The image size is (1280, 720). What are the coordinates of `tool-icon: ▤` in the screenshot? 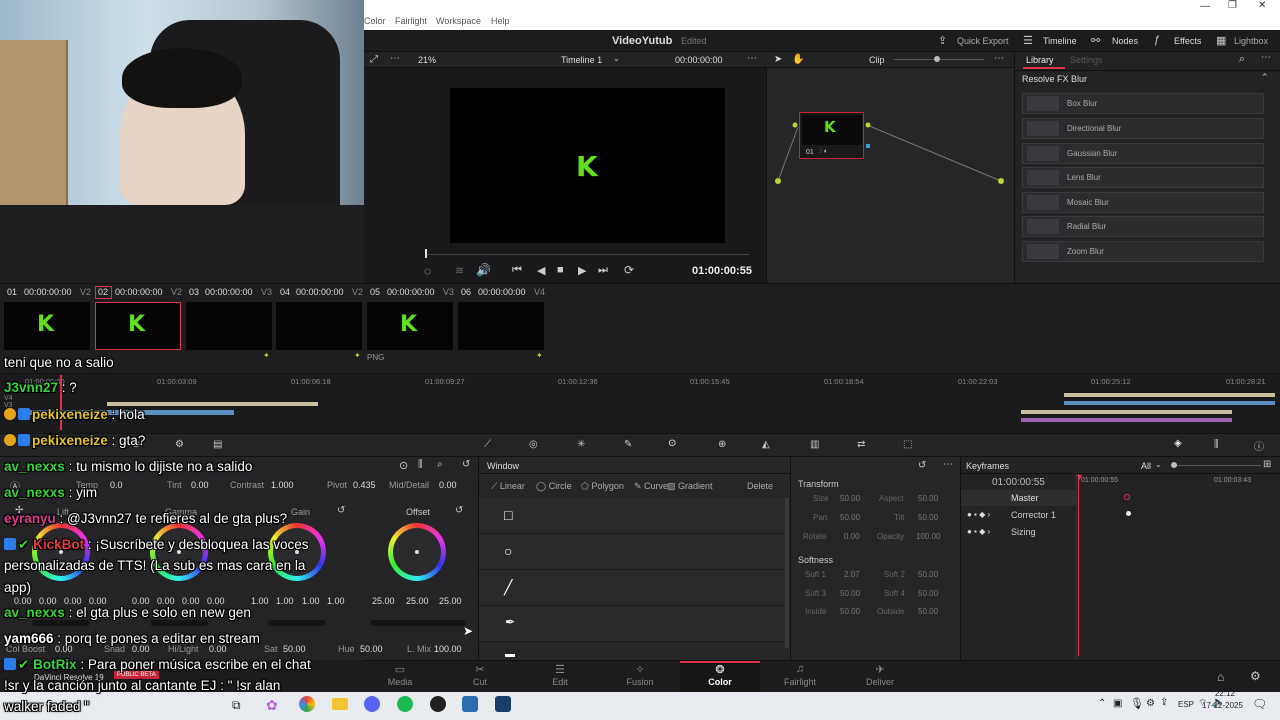 It's located at (217, 444).